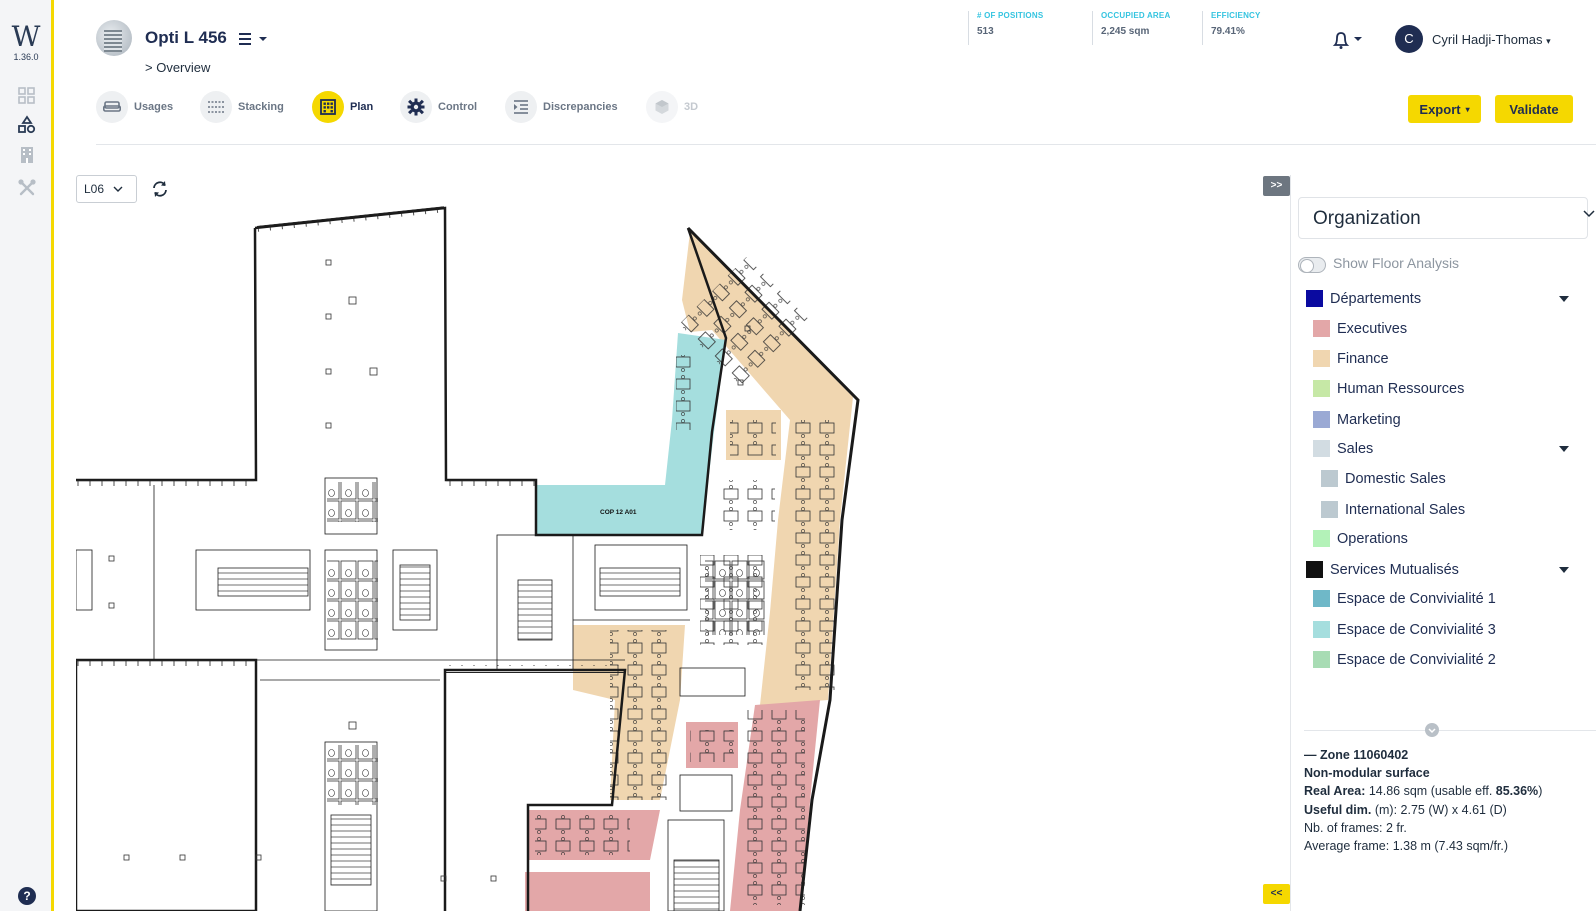  I want to click on tab-usages: Usages, so click(134, 107).